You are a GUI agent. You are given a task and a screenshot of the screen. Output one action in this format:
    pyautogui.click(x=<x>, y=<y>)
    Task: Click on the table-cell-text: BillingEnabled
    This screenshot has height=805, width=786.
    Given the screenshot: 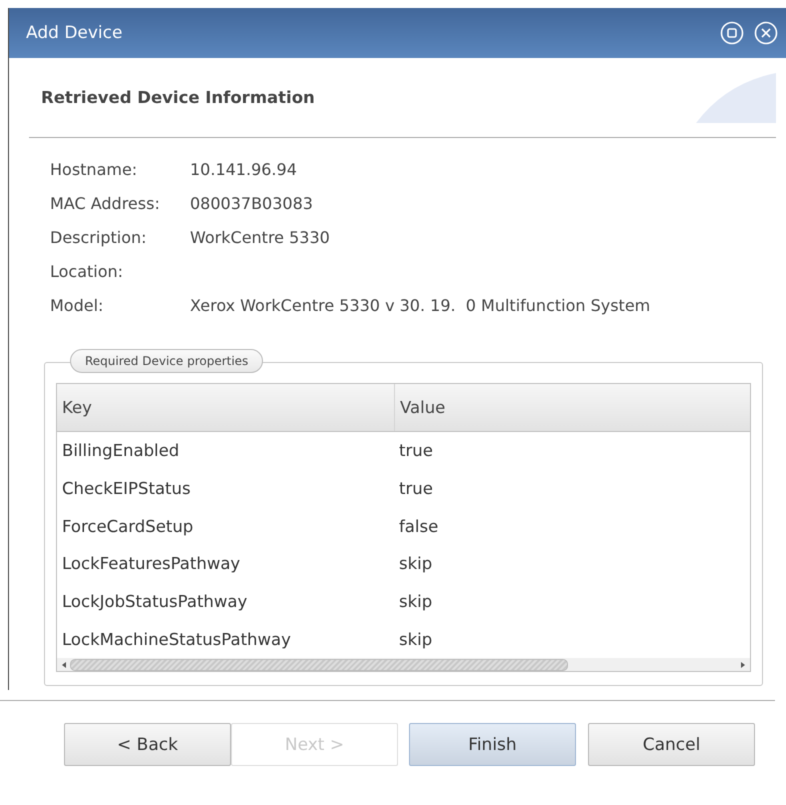 What is the action you would take?
    pyautogui.click(x=120, y=450)
    